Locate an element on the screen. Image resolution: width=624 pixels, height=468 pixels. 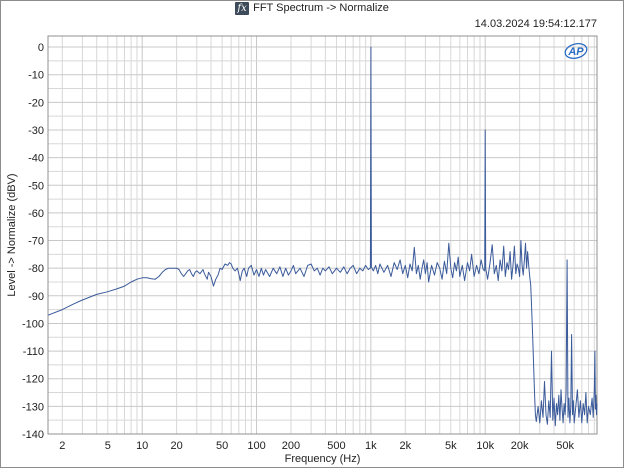
y-tick-label: -100 is located at coordinates (33, 324).